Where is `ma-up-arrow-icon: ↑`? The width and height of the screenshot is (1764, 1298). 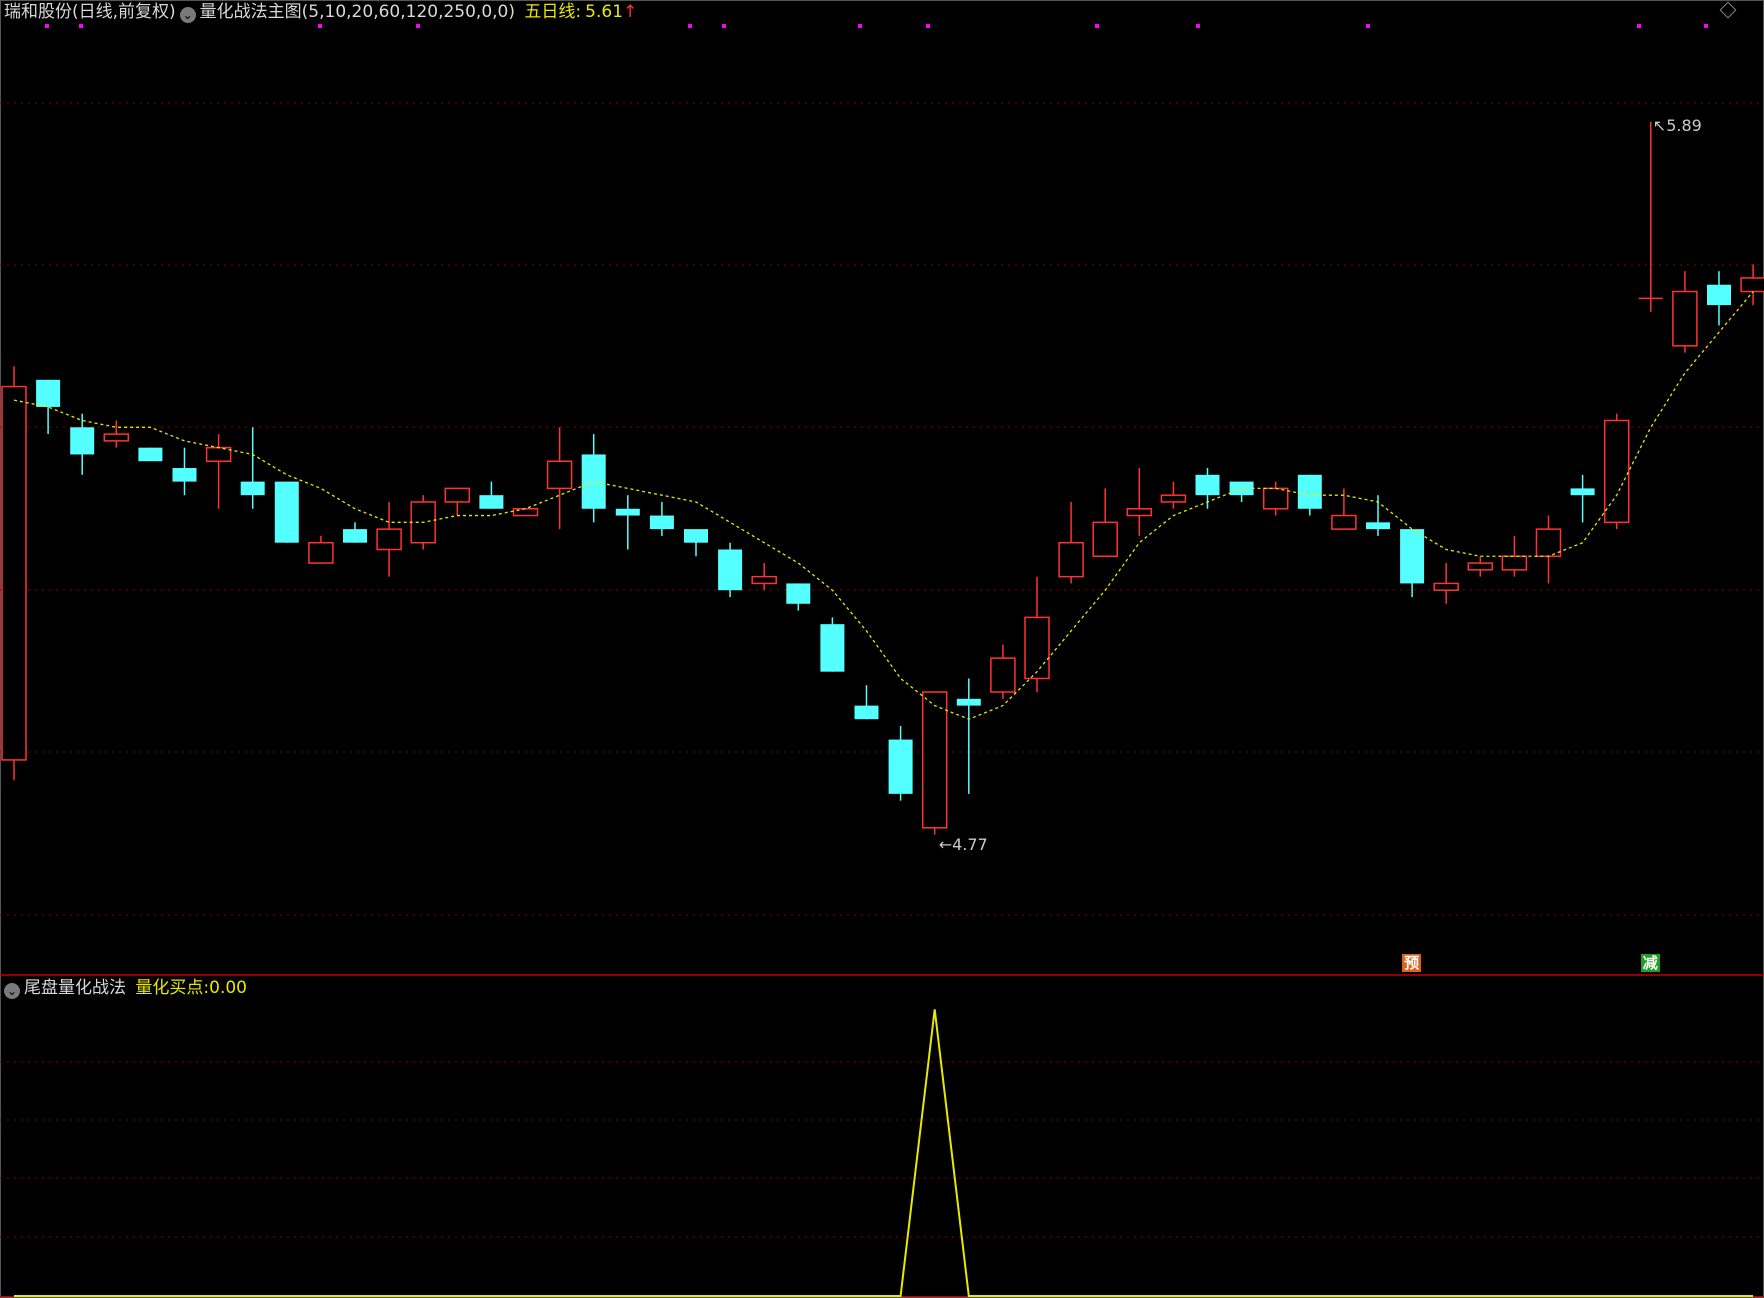 ma-up-arrow-icon: ↑ is located at coordinates (630, 12).